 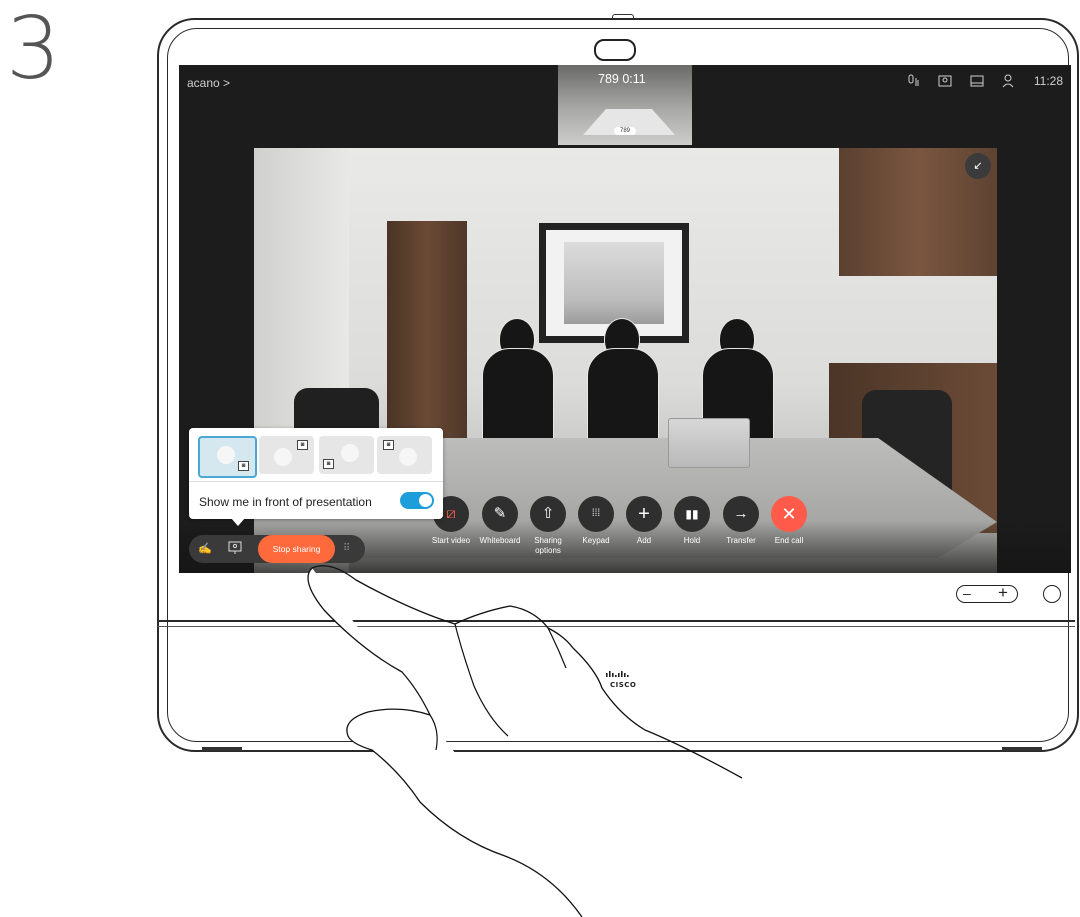 What do you see at coordinates (500, 514) in the screenshot?
I see `pencil-icon: ✎` at bounding box center [500, 514].